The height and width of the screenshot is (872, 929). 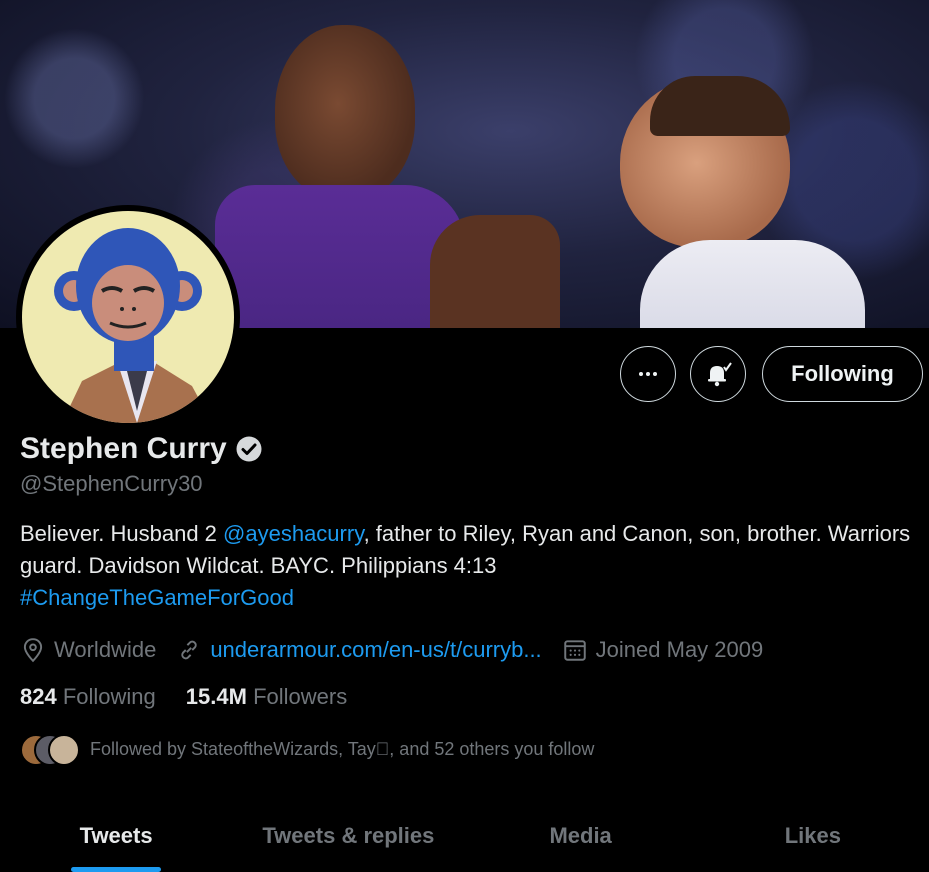 I want to click on bio-mention-link: @ayeshacurry, so click(x=293, y=533).